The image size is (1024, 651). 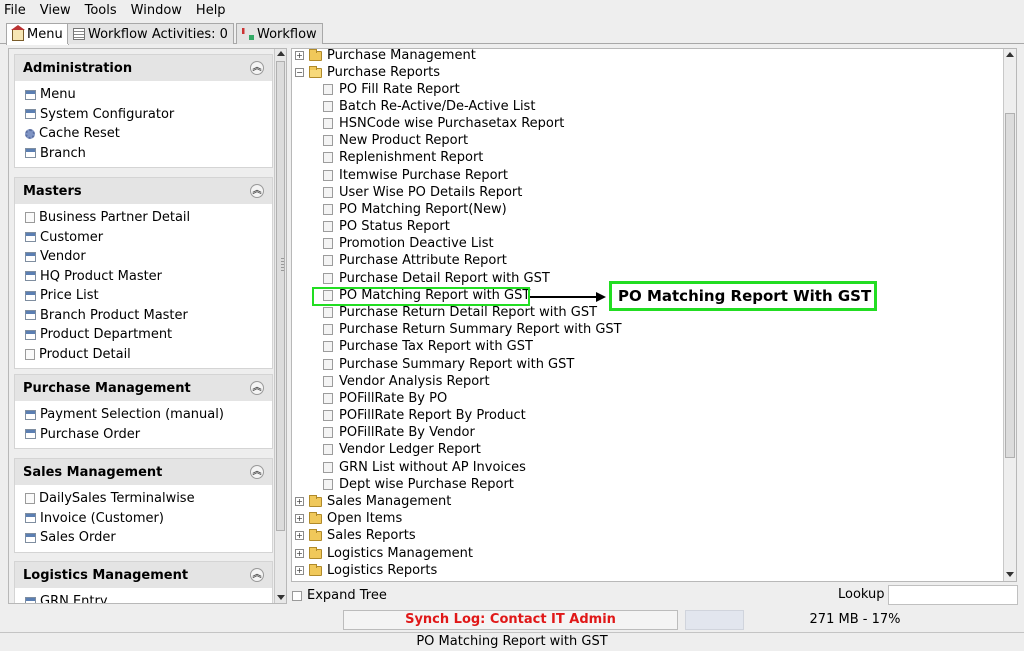 What do you see at coordinates (148, 355) in the screenshot?
I see `sidebar-item-product-detail: Product Detail` at bounding box center [148, 355].